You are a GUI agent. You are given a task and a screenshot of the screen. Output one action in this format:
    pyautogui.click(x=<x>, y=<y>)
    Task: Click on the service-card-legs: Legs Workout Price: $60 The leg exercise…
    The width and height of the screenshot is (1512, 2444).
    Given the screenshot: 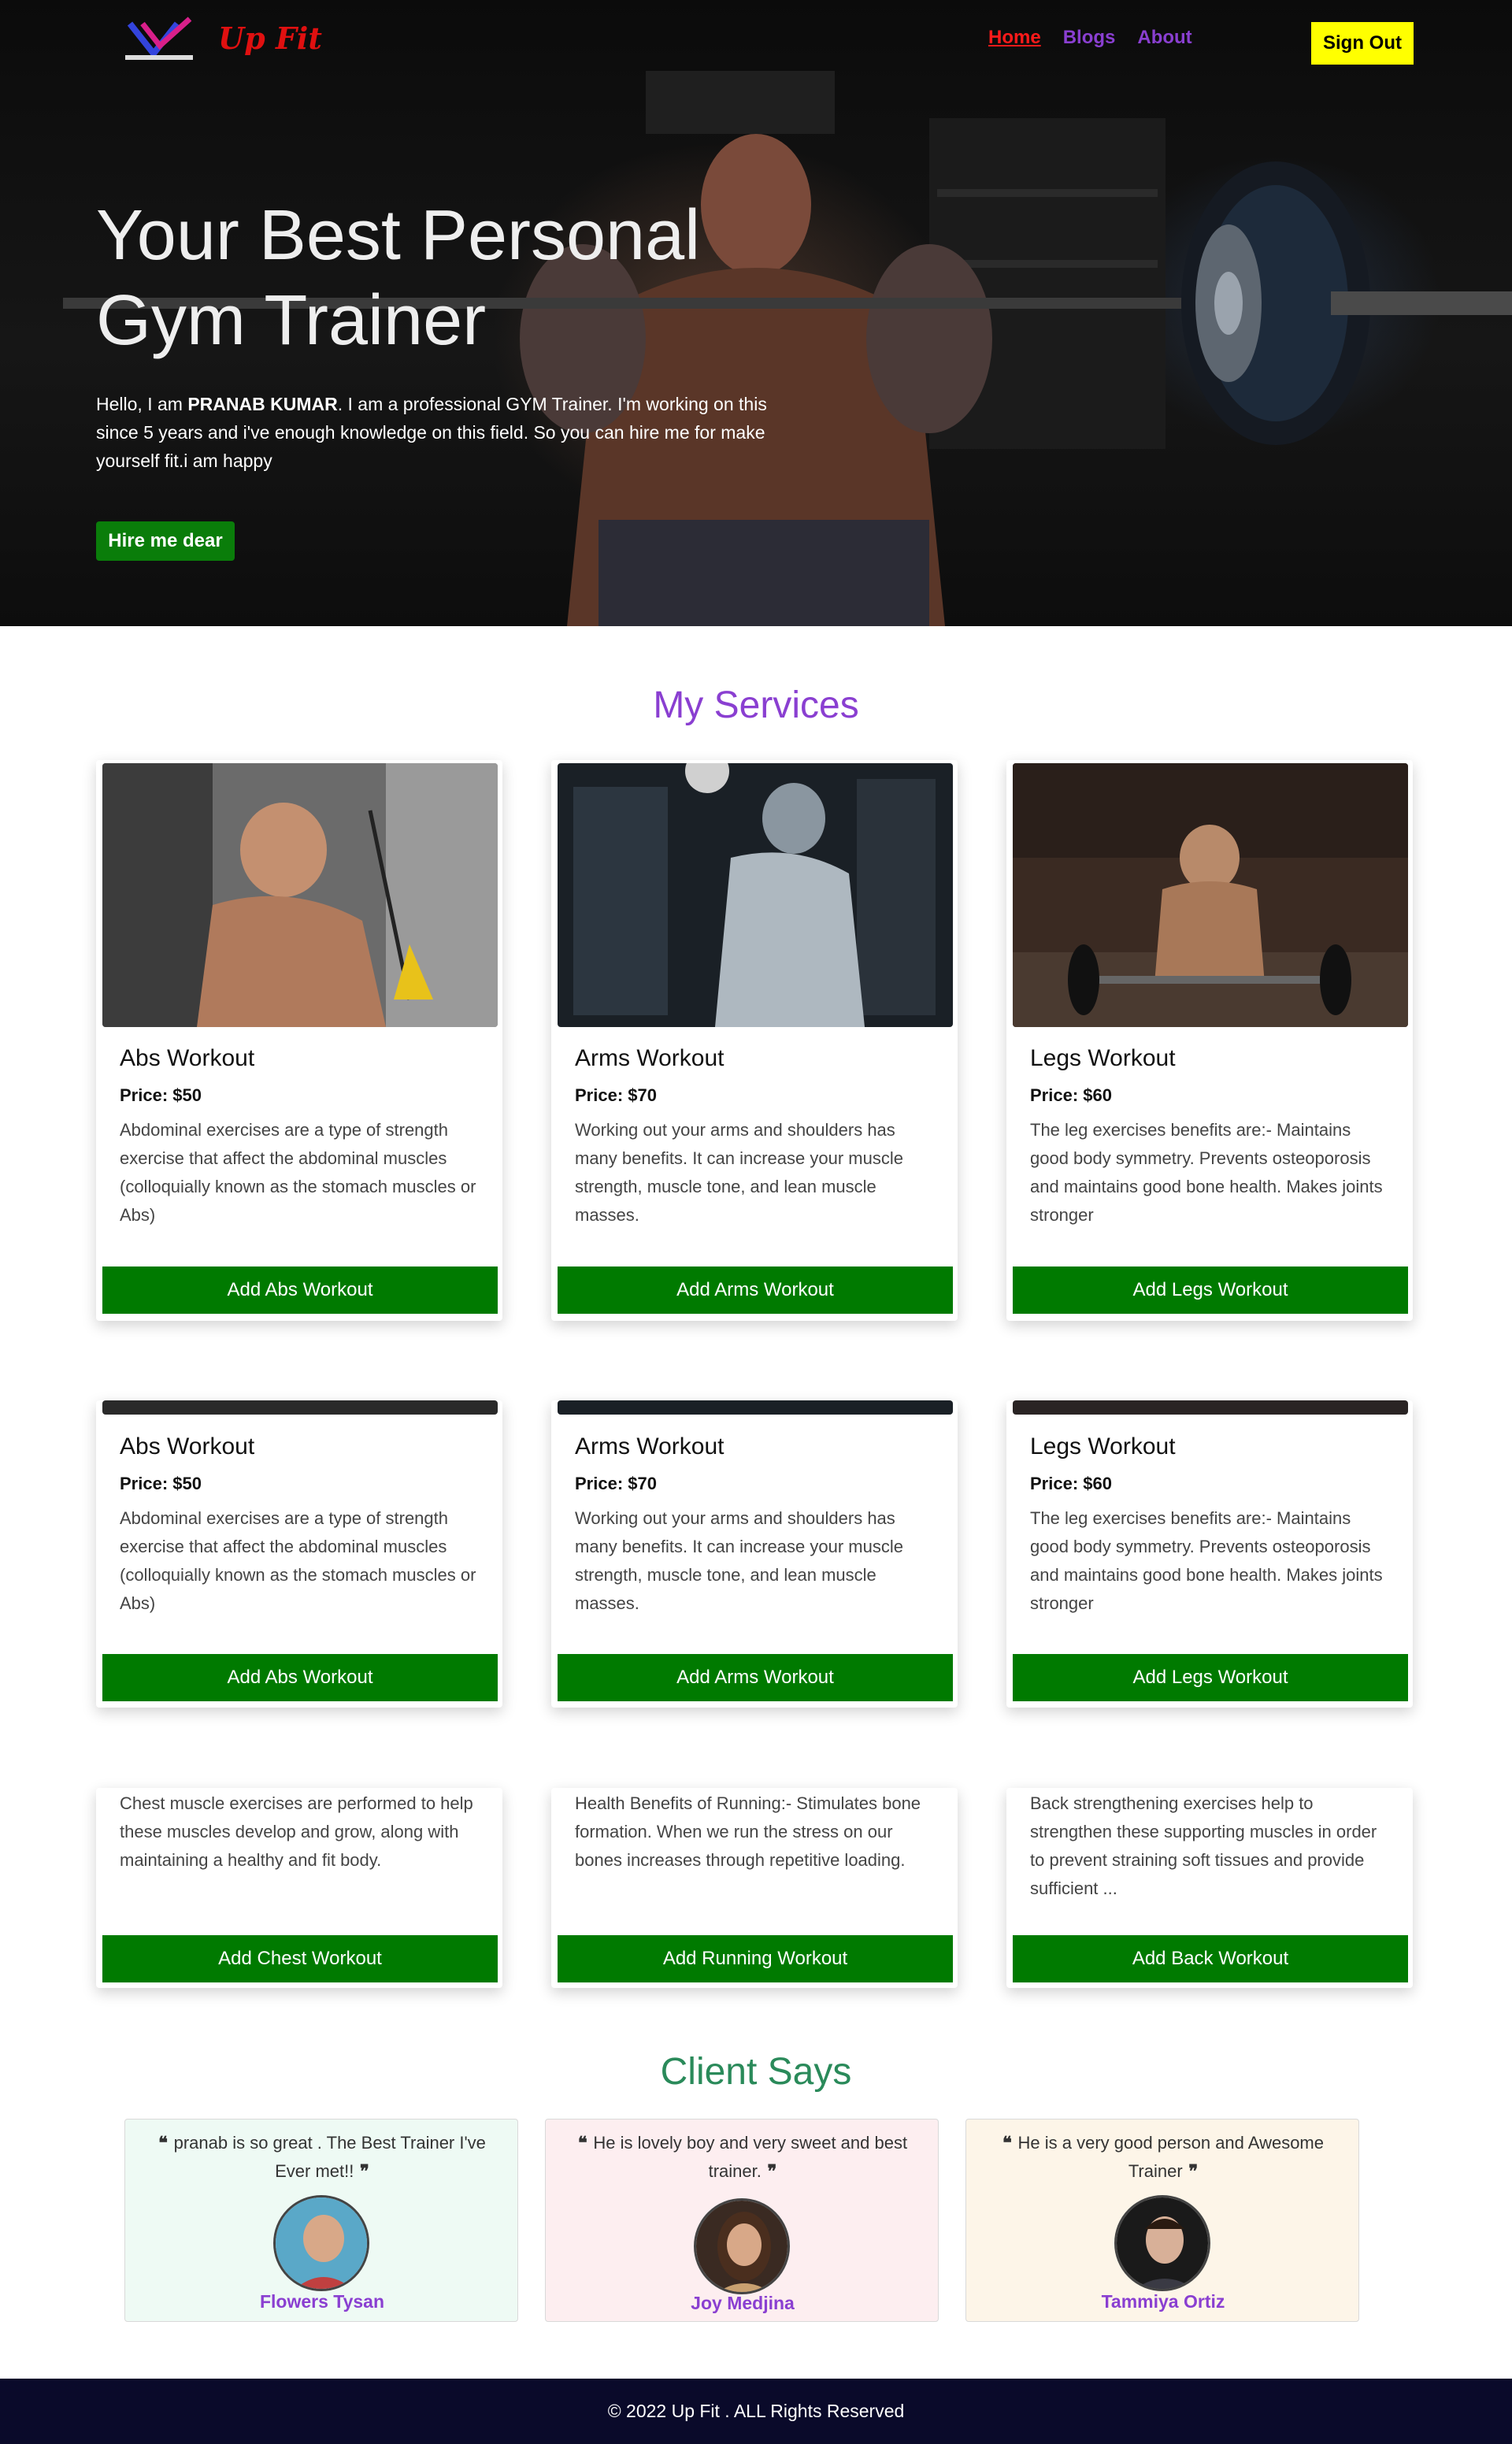 What is the action you would take?
    pyautogui.click(x=1209, y=1040)
    